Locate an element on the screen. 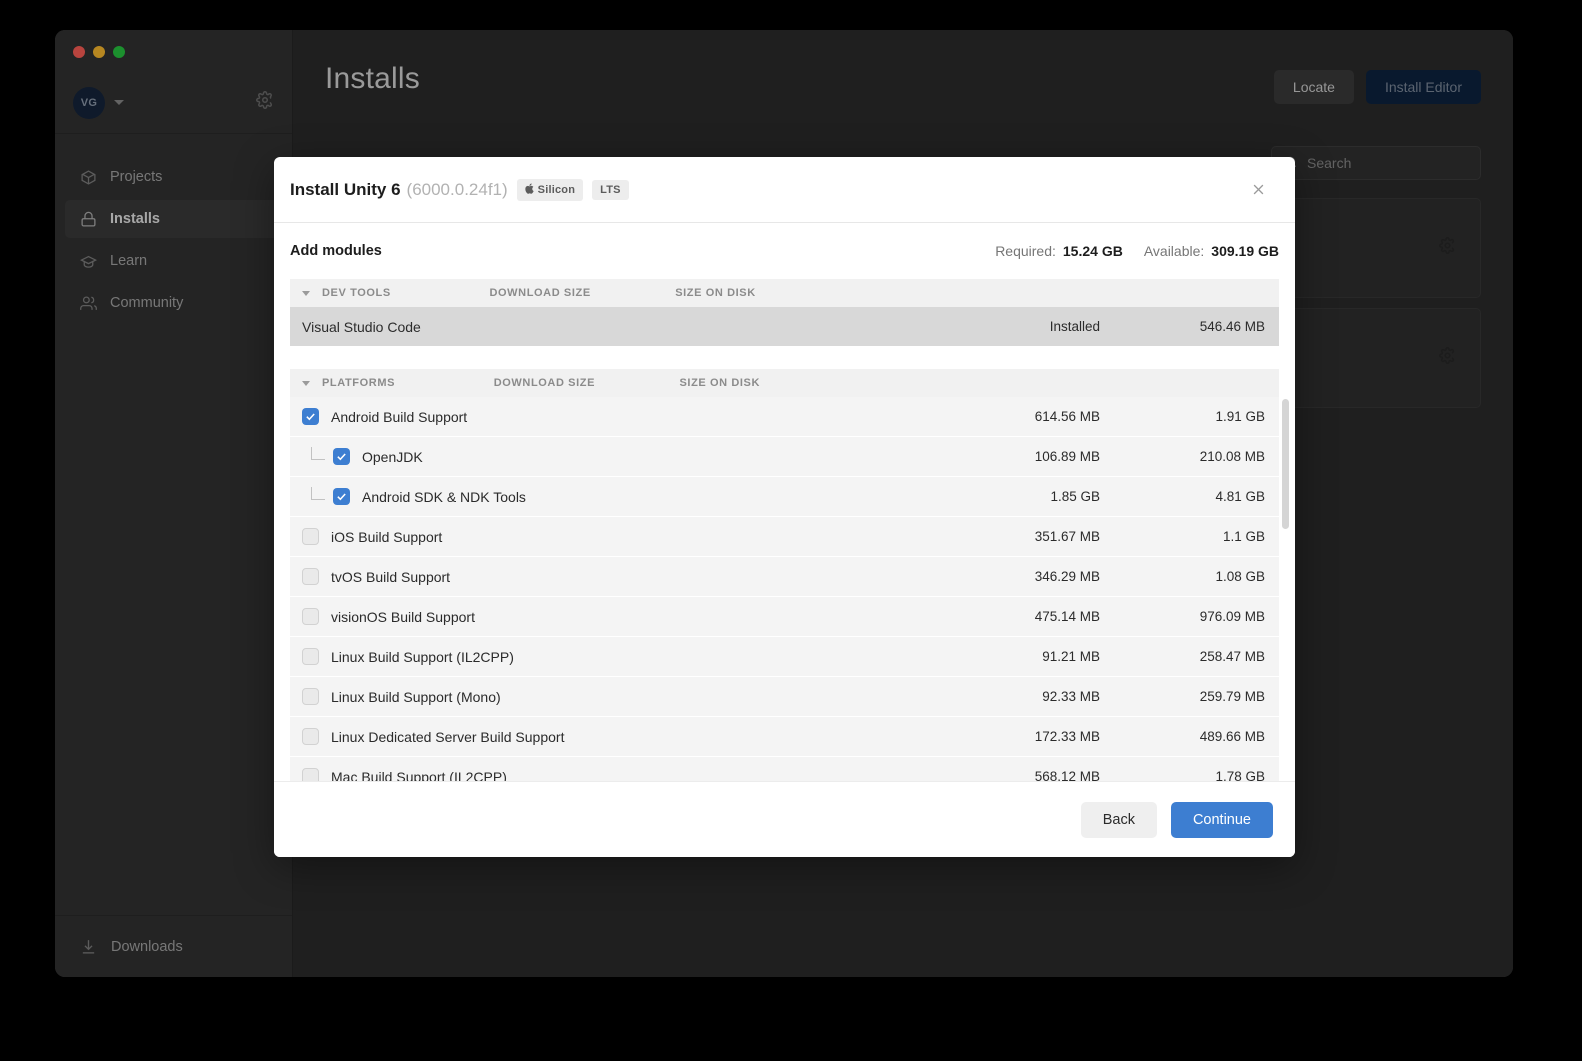 The height and width of the screenshot is (1061, 1582). module-label: Android SDK & NDK Tools is located at coordinates (444, 496).